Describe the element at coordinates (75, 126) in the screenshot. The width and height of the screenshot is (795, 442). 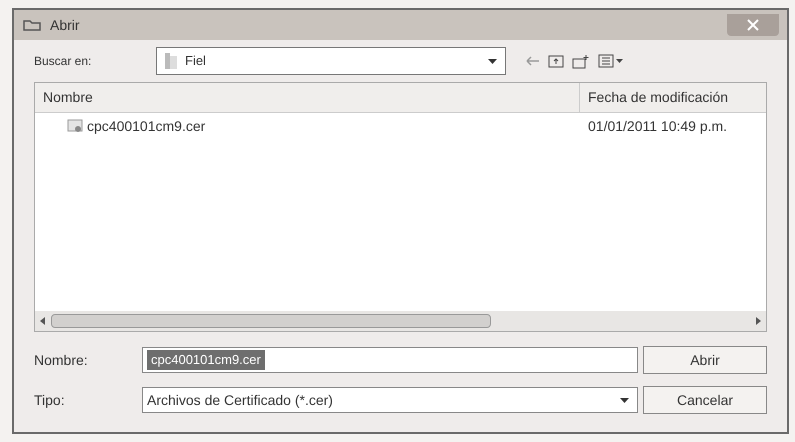
I see `certificate-file-icon` at that location.